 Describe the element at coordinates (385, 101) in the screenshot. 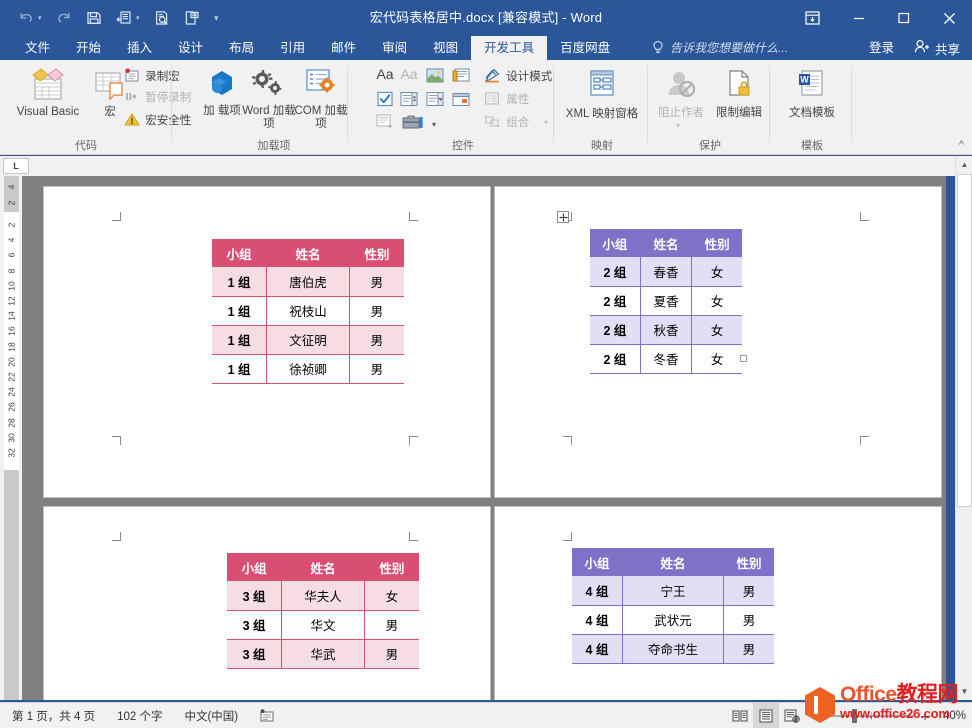

I see `check-box-content-control-icon` at that location.